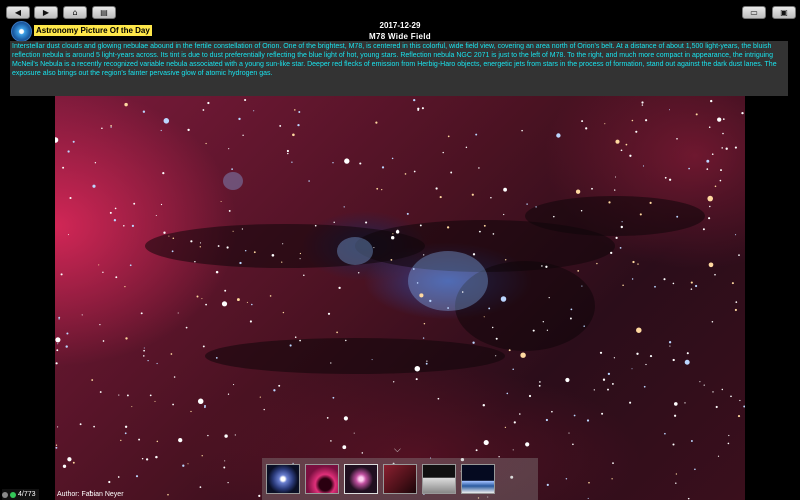 Image resolution: width=800 pixels, height=500 pixels. Describe the element at coordinates (322, 479) in the screenshot. I see `thumbnail-horsehead-nebula` at that location.